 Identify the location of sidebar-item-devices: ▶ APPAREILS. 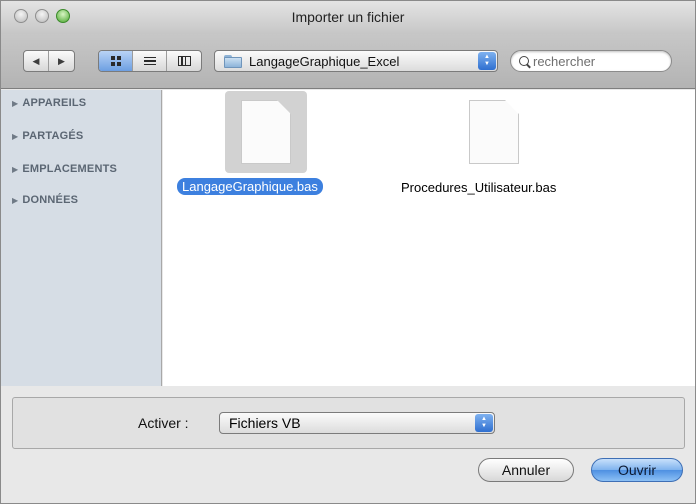
(49, 103).